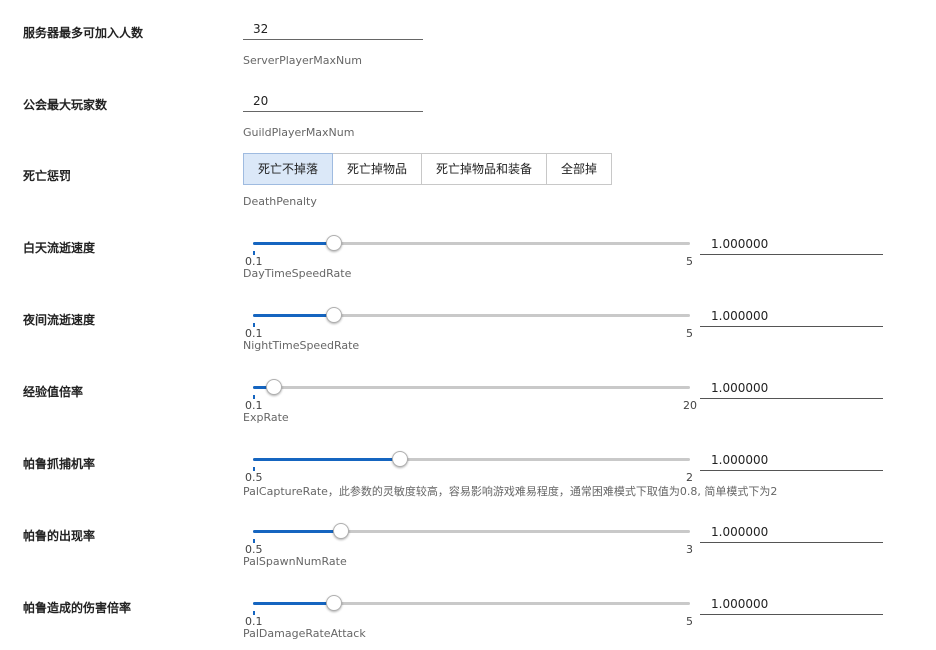  I want to click on setting-hint: NightTimeSpeedRate, so click(301, 345).